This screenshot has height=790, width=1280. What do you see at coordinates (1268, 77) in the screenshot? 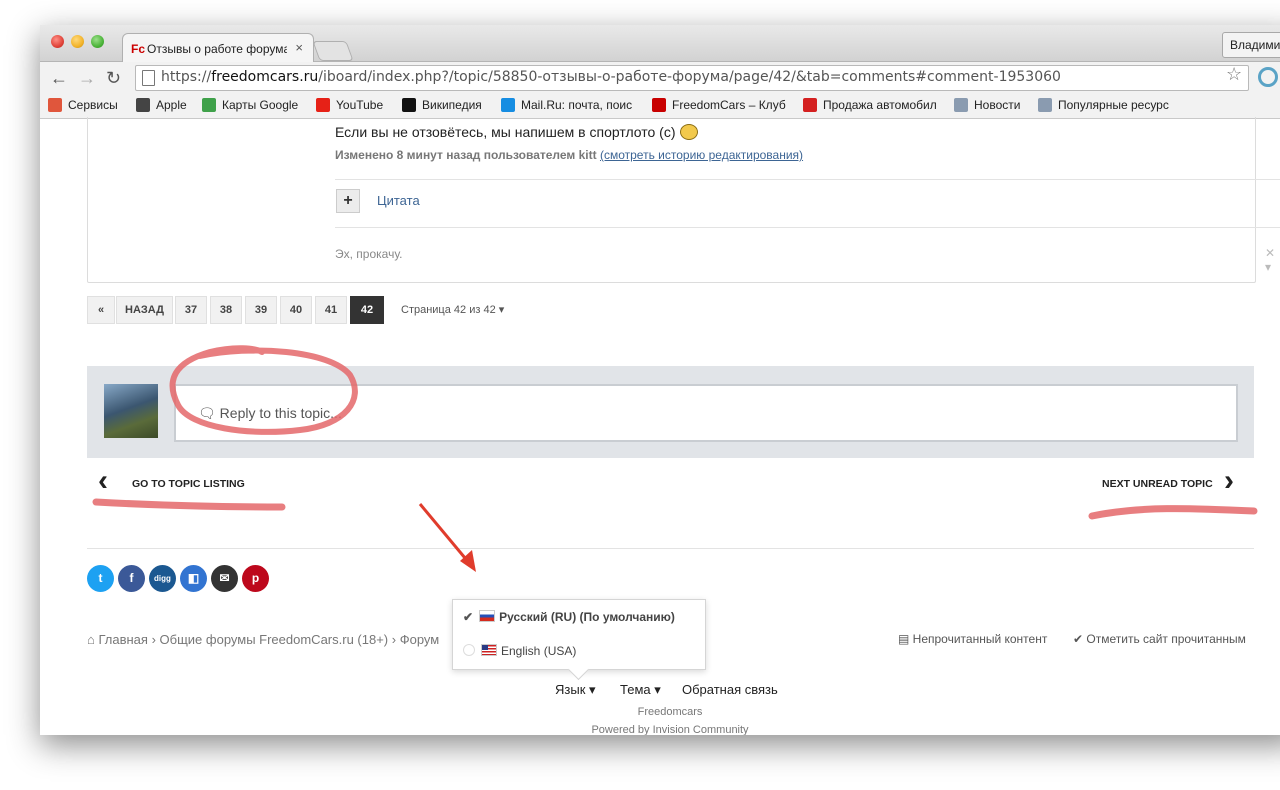
I see `extension-icon` at bounding box center [1268, 77].